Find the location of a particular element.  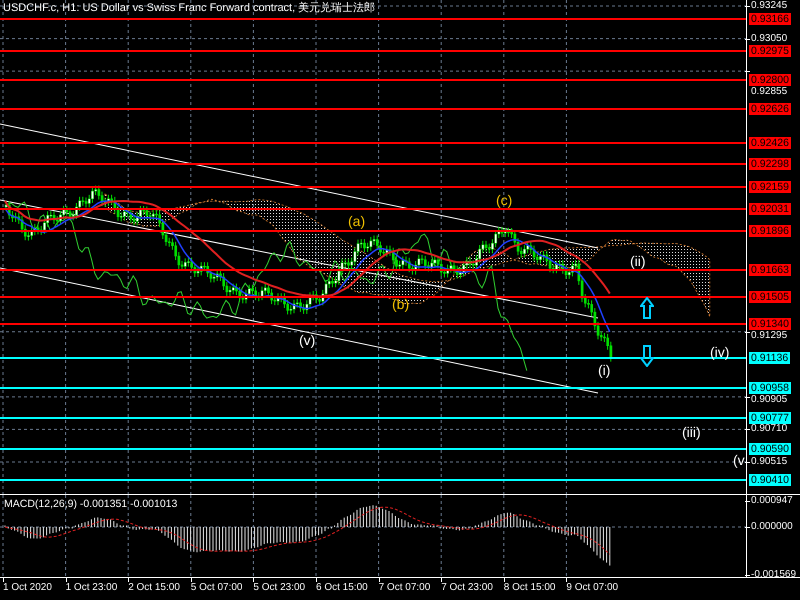

time-axis-label: 5 Oct 23:00 is located at coordinates (279, 588).